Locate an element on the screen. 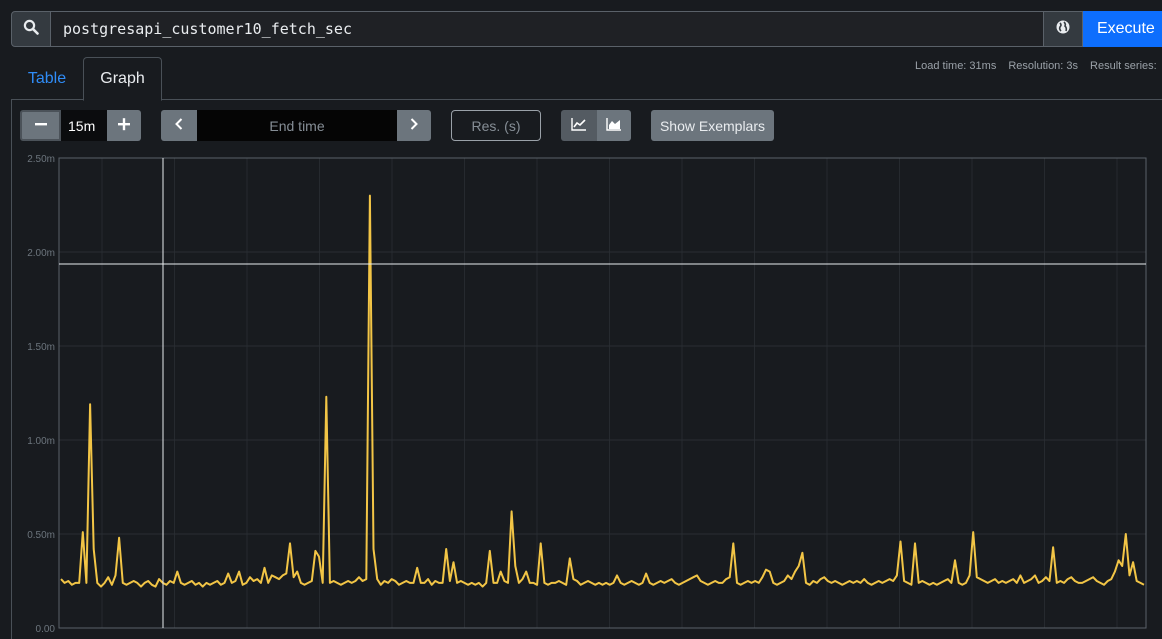 This screenshot has height=639, width=1162. plus-icon is located at coordinates (124, 125).